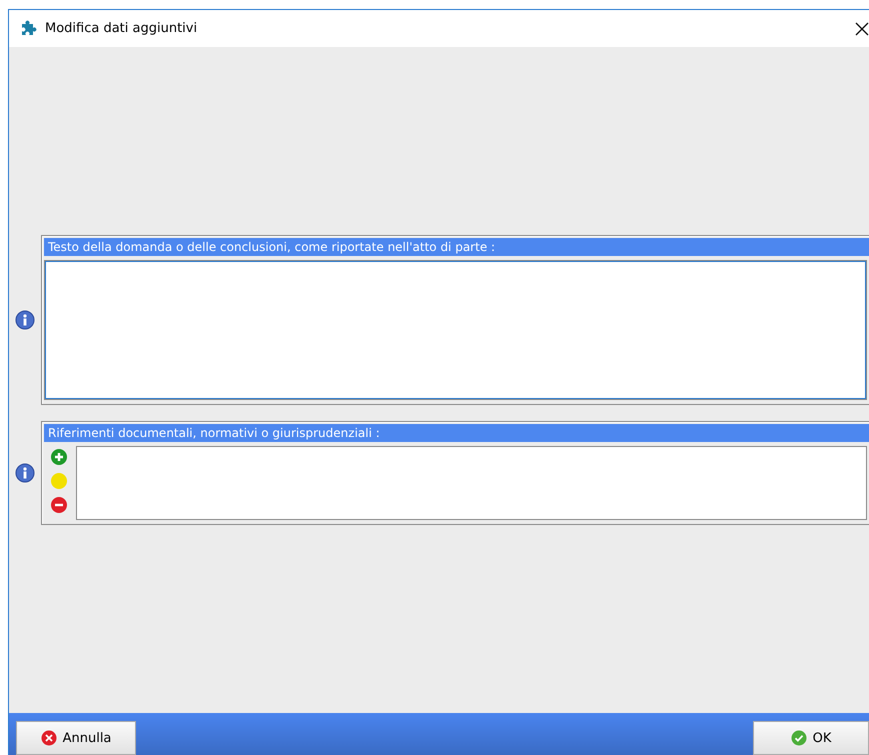 The image size is (869, 755). What do you see at coordinates (59, 505) in the screenshot?
I see `remove-icon` at bounding box center [59, 505].